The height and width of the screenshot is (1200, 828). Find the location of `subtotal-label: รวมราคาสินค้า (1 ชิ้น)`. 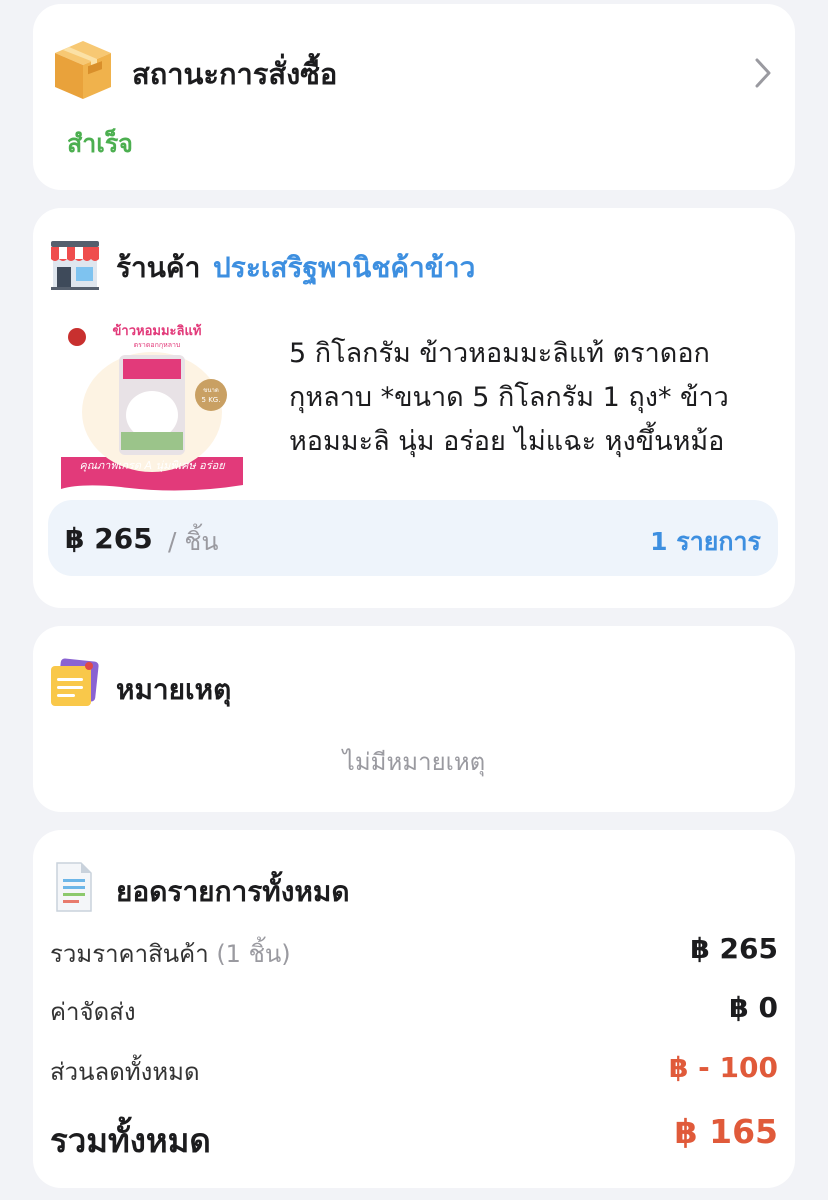

subtotal-label: รวมราคาสินค้า (1 ชิ้น) is located at coordinates (170, 953).